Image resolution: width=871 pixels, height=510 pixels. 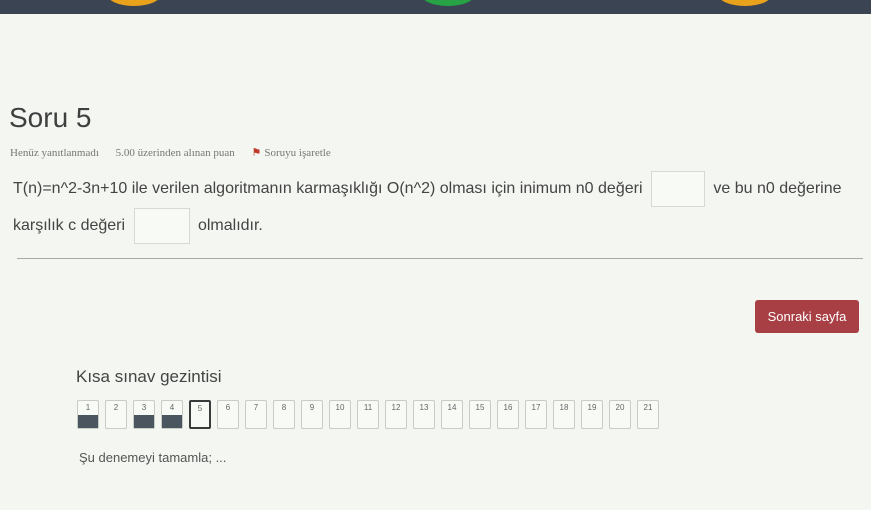 I want to click on quiz-nav-number: 13, so click(x=424, y=407).